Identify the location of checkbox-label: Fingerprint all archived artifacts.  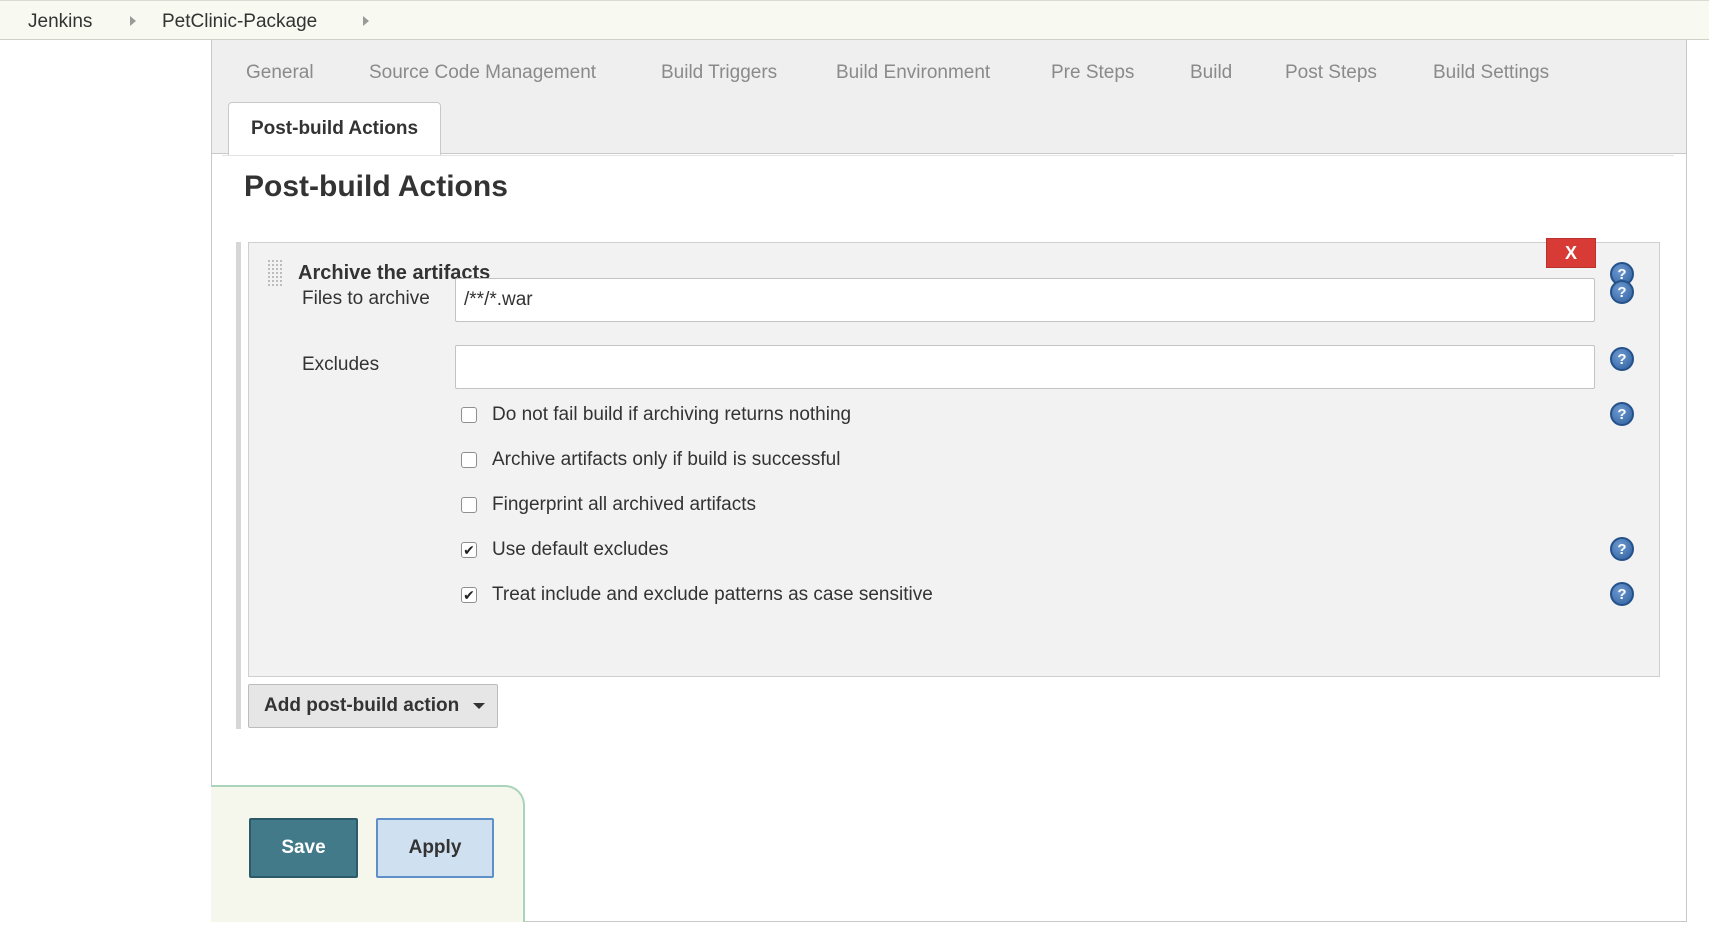
(624, 504).